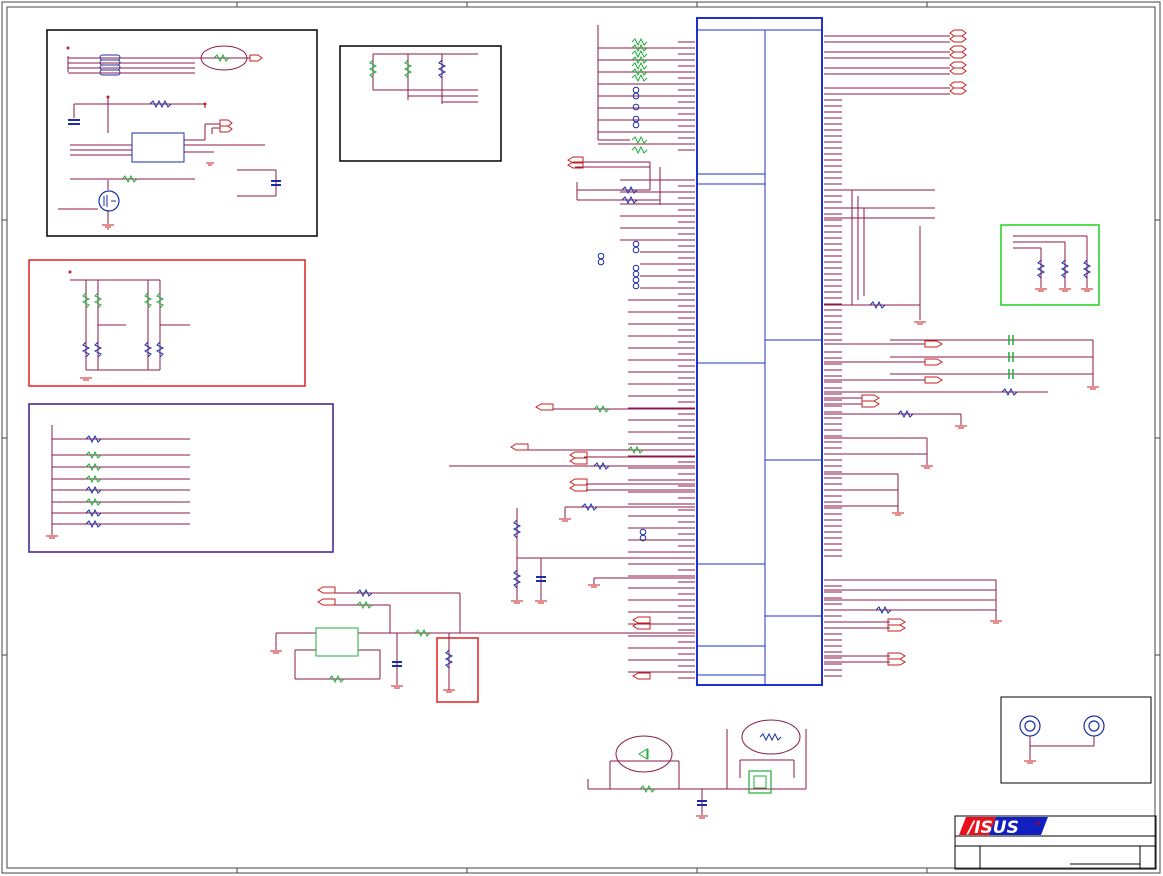  What do you see at coordinates (572, 462) in the screenshot?
I see `ic-left-signal-offpage` at bounding box center [572, 462].